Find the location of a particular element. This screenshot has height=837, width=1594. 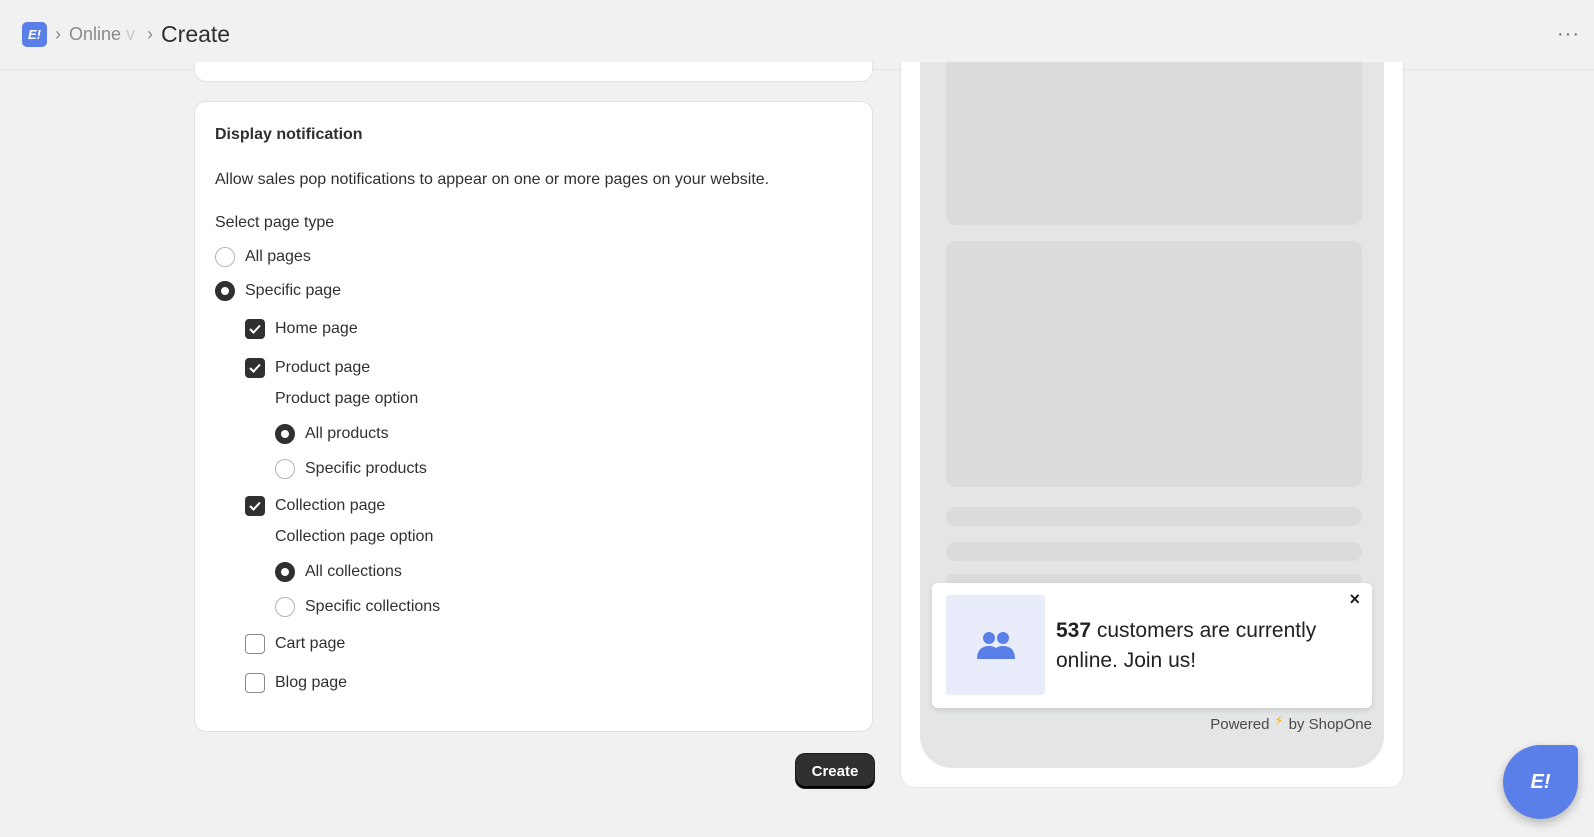

app-logo-icon: E! is located at coordinates (34, 34).